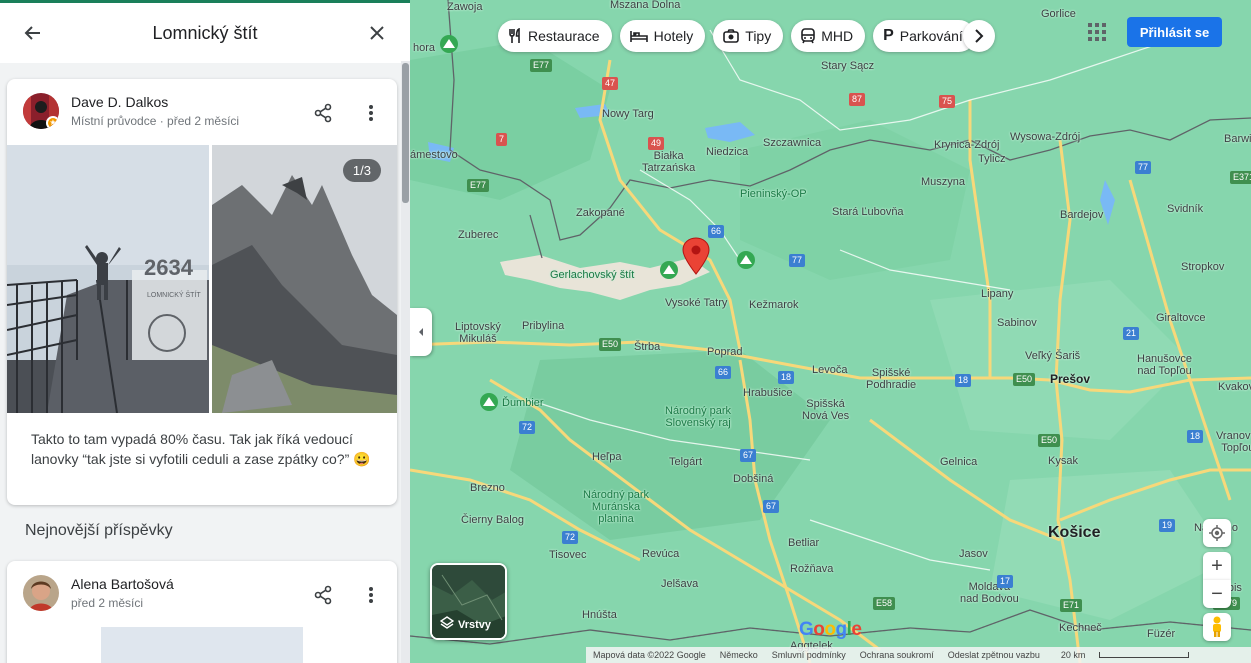 The height and width of the screenshot is (663, 1251). What do you see at coordinates (725, 352) in the screenshot?
I see `map-label: Poprad` at bounding box center [725, 352].